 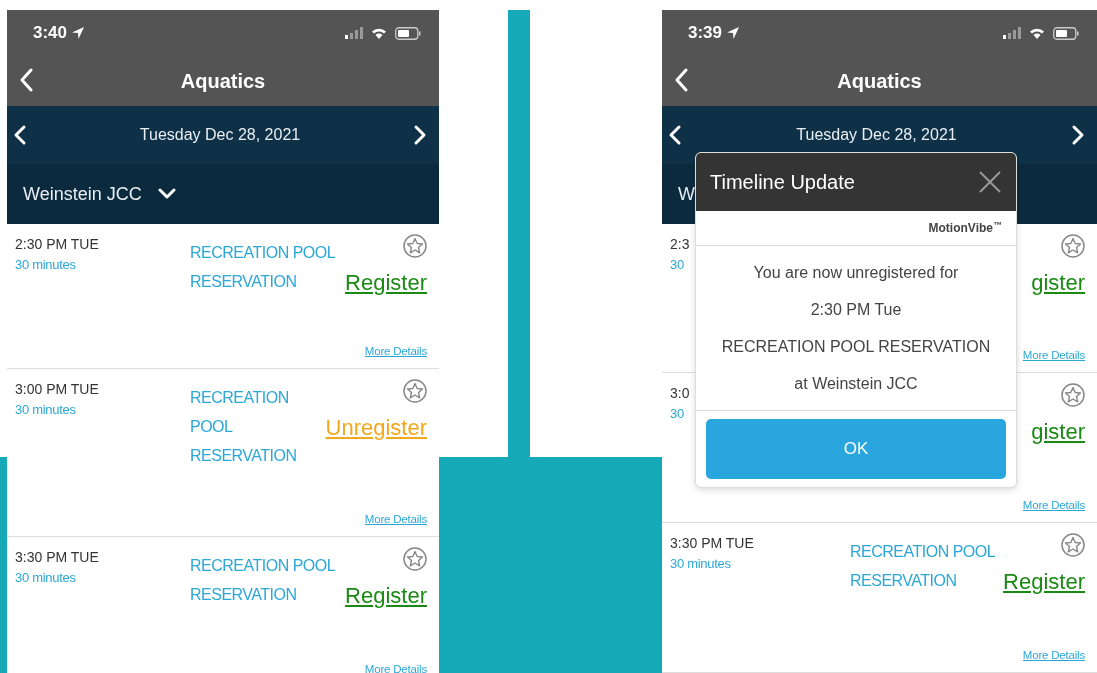 What do you see at coordinates (57, 244) in the screenshot?
I see `event-time: 2:30 PM TUE` at bounding box center [57, 244].